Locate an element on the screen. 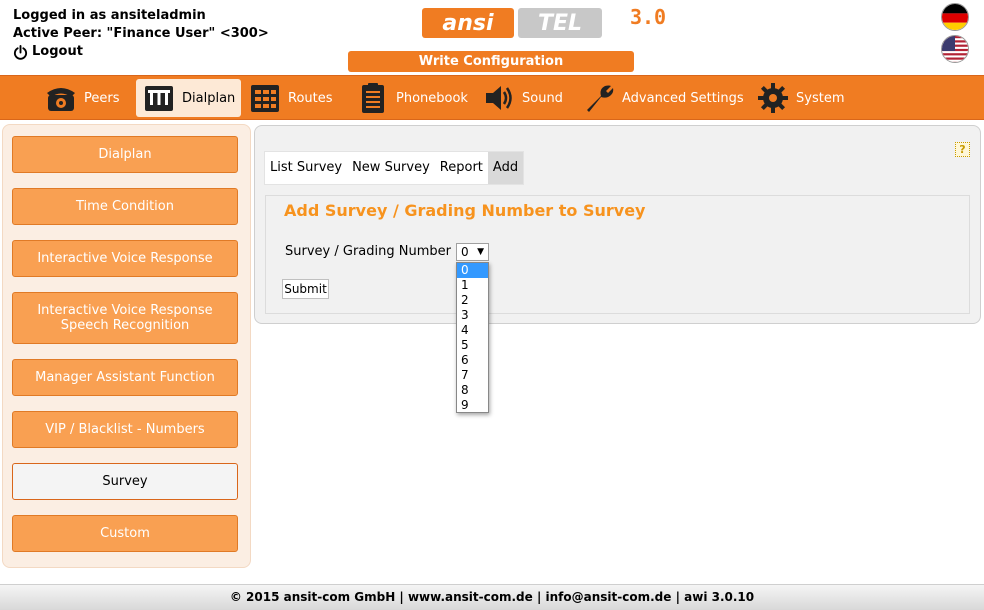  sidebar-item-time-condition: Time Condition is located at coordinates (125, 206).